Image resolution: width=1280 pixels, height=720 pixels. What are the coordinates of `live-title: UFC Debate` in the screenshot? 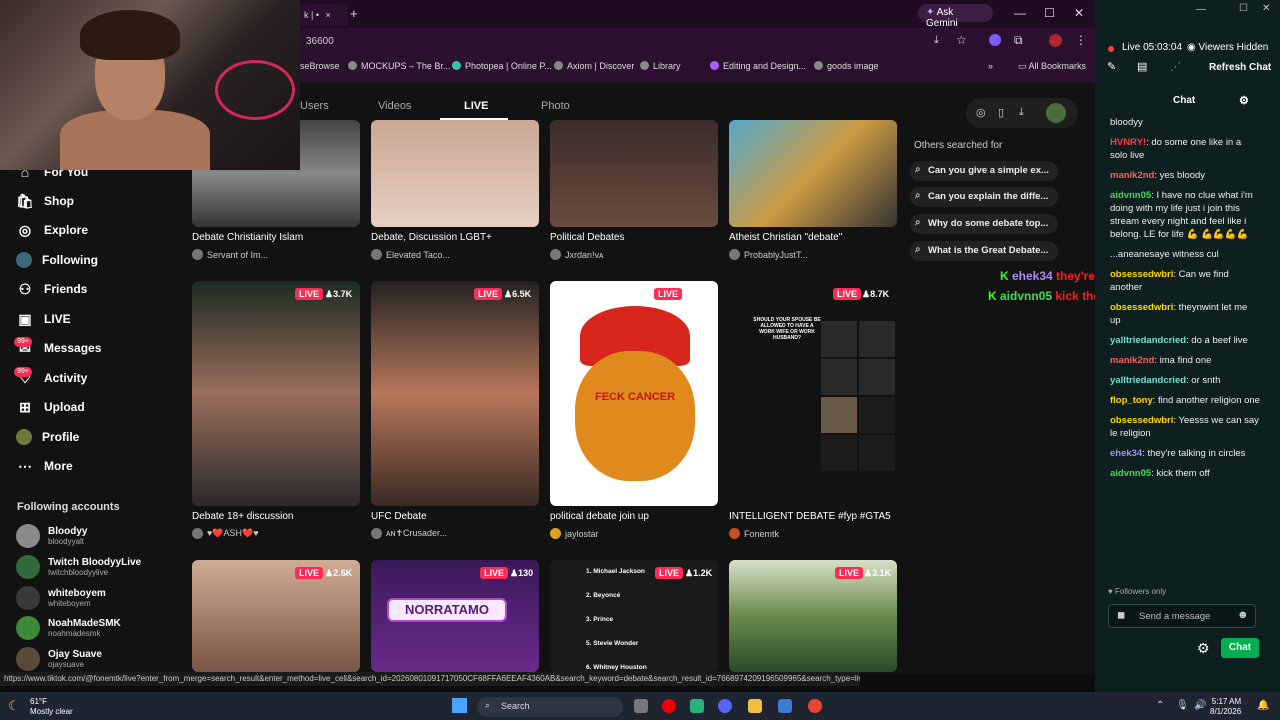 It's located at (399, 516).